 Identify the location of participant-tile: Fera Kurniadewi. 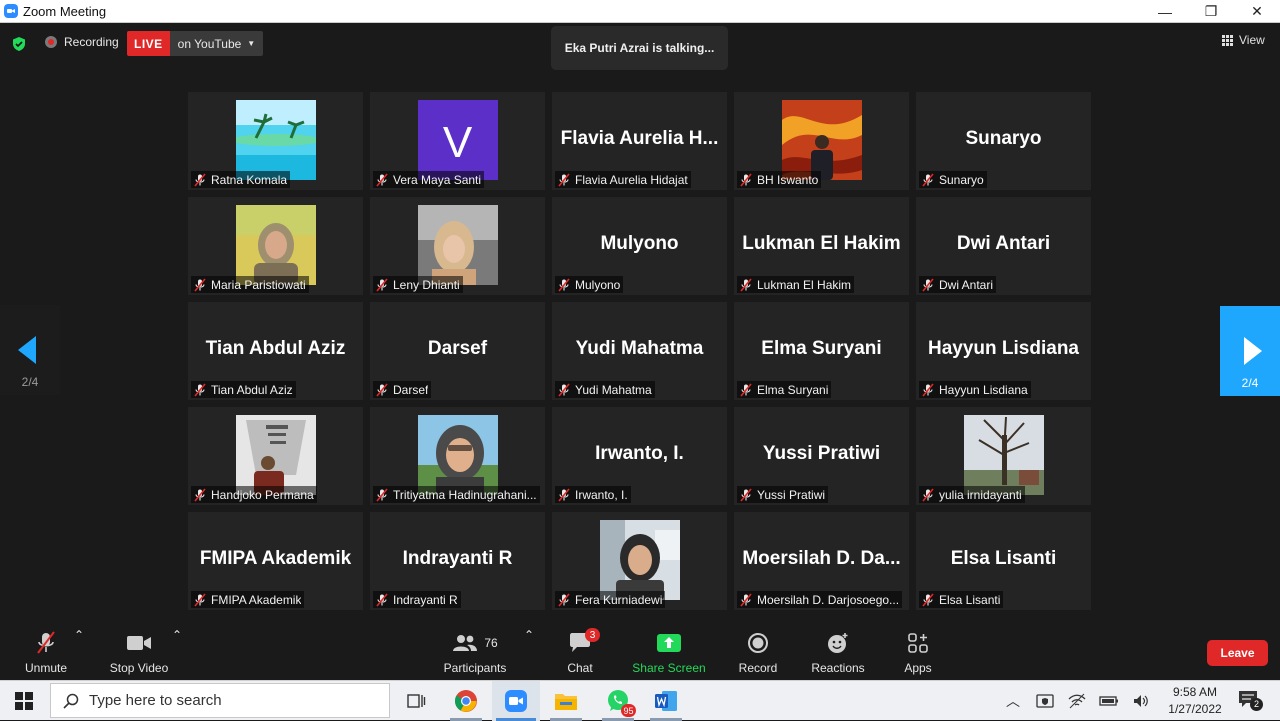
(639, 561).